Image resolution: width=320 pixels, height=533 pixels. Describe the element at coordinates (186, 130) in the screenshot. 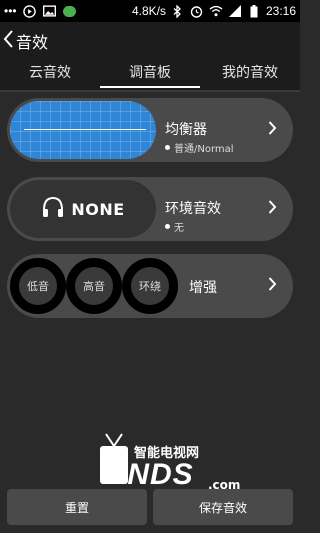

I see `equalizer-label: 均衡器` at that location.